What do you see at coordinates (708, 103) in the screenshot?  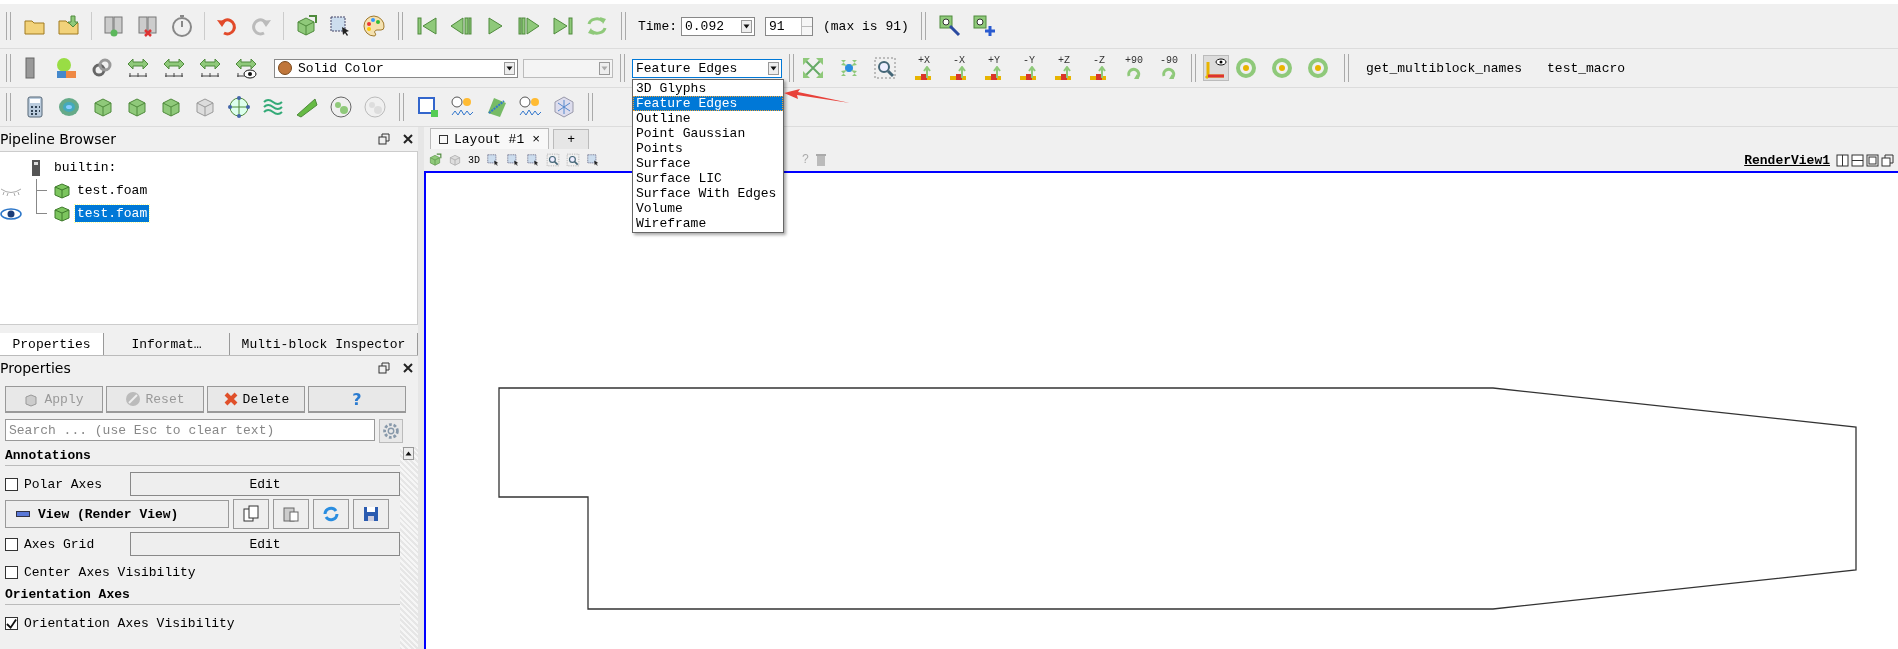 I see `representation-option: Feature Edges` at bounding box center [708, 103].